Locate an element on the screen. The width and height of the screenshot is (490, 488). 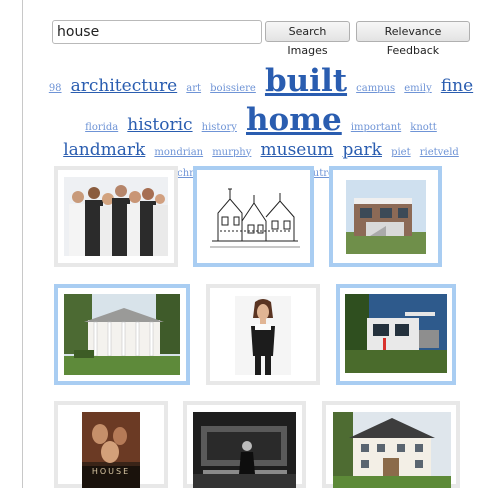
tv-cast-group-photo is located at coordinates (116, 216).